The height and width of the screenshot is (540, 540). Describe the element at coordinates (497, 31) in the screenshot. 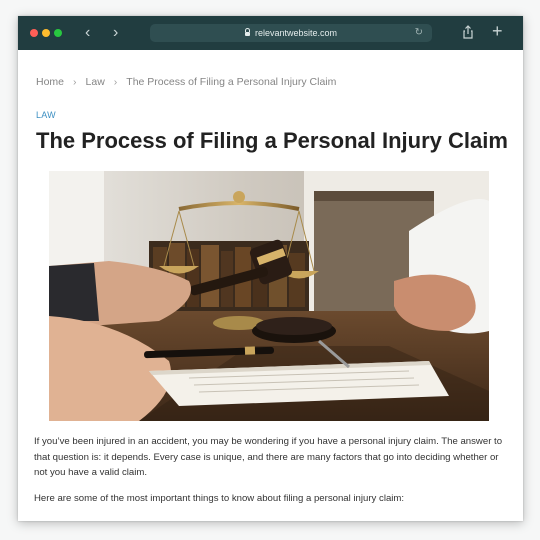

I see `plus-icon: +` at that location.